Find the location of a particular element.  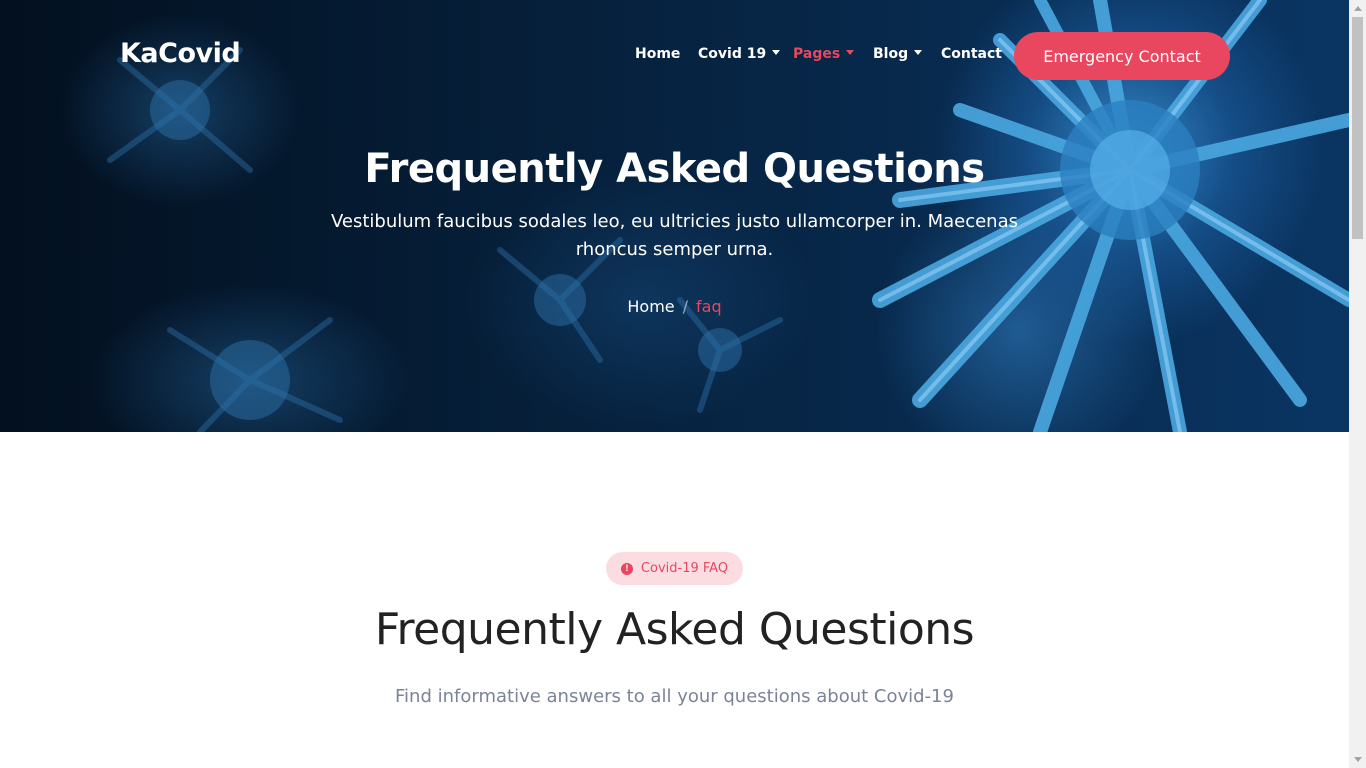

nav-item-covid19: Covid 19 is located at coordinates (739, 54).